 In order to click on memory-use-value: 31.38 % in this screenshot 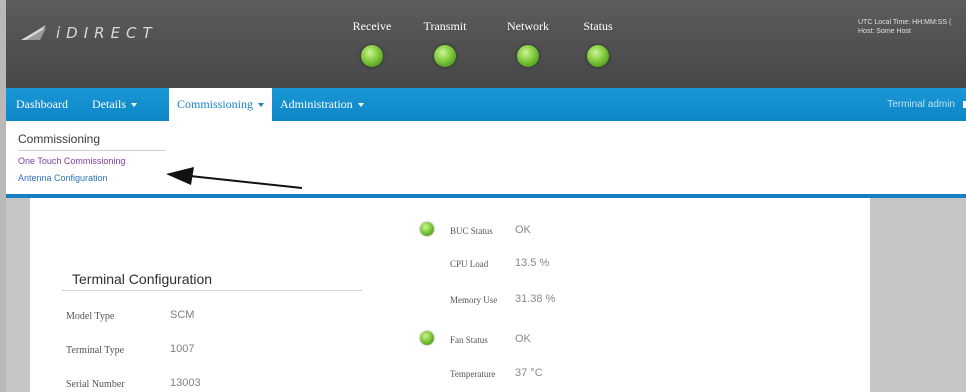, I will do `click(535, 299)`.